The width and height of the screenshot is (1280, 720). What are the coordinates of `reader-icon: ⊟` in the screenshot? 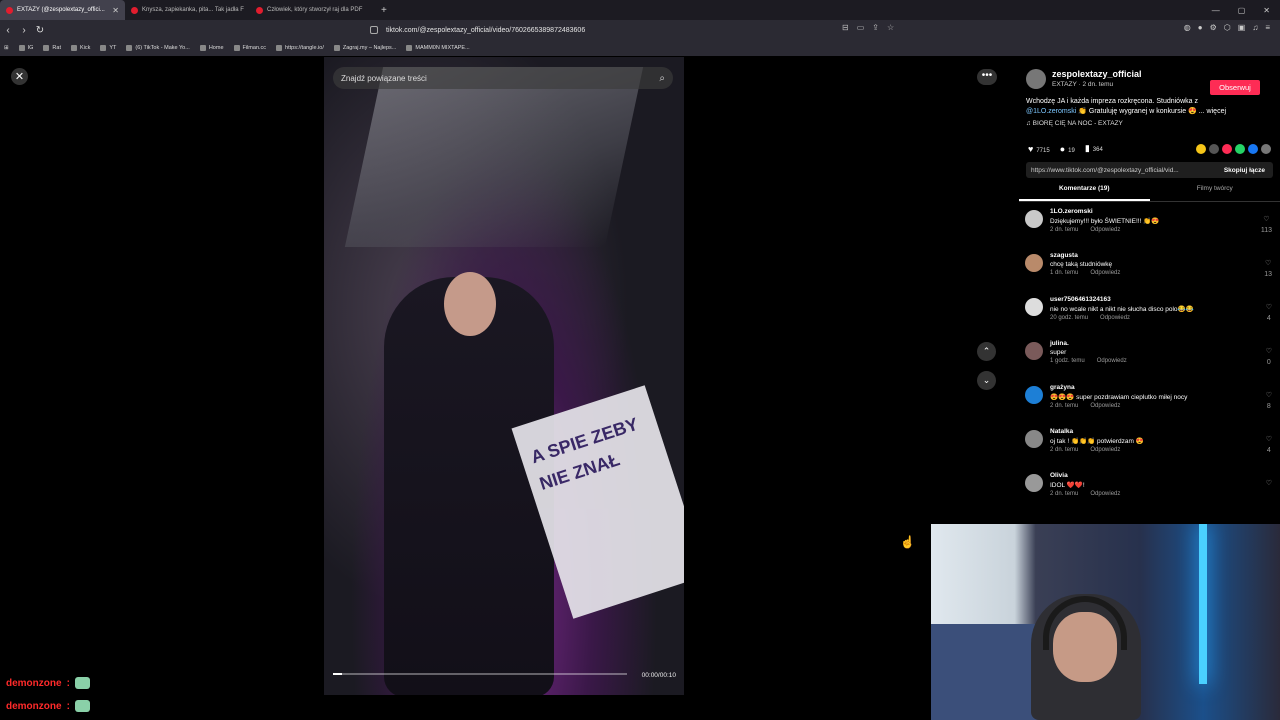 It's located at (845, 27).